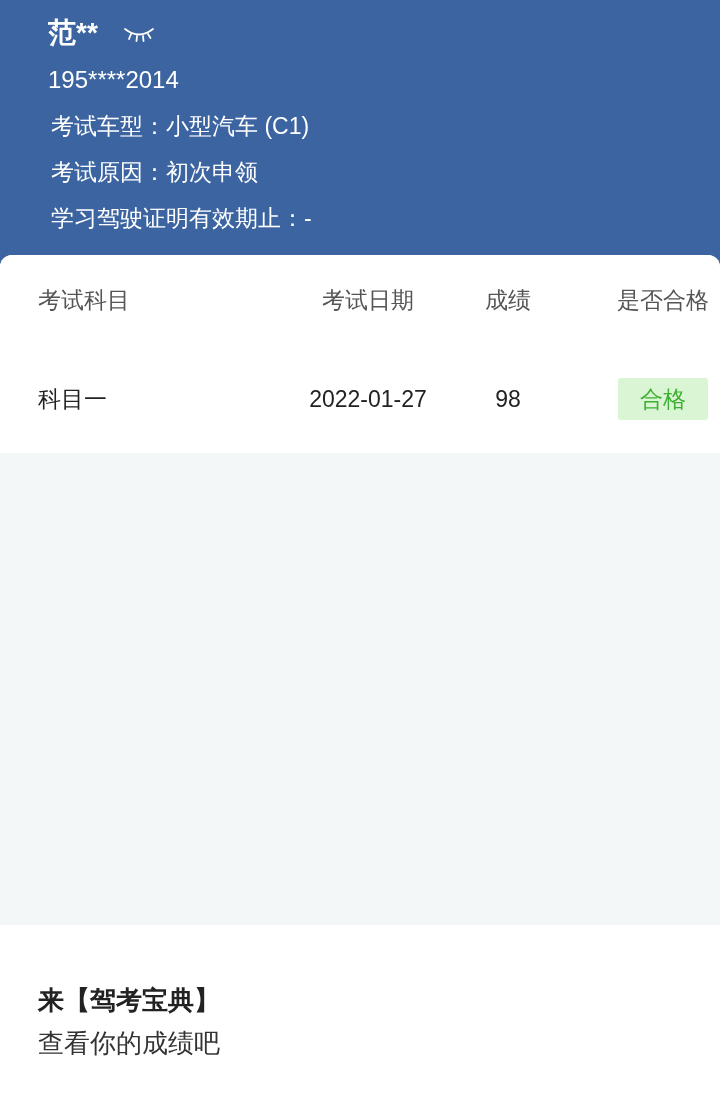  What do you see at coordinates (73, 399) in the screenshot?
I see `table-cell-text: 科目一` at bounding box center [73, 399].